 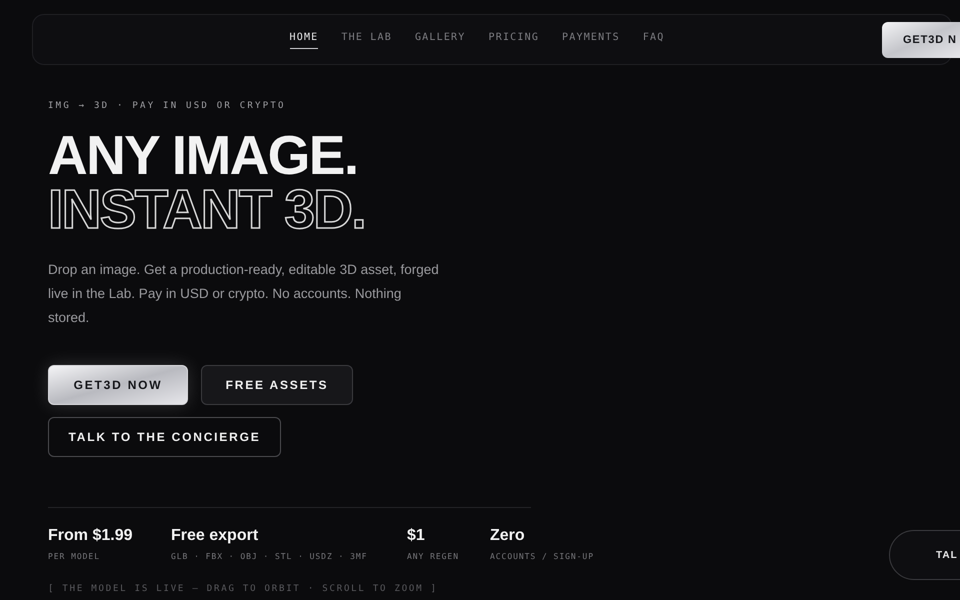 I want to click on hero-description: Drop an image. Get a production-ready, editable 3D asset, forged live in the Lab. Pay in USD or crypto. No accounts. Nothing stored., so click(x=244, y=293).